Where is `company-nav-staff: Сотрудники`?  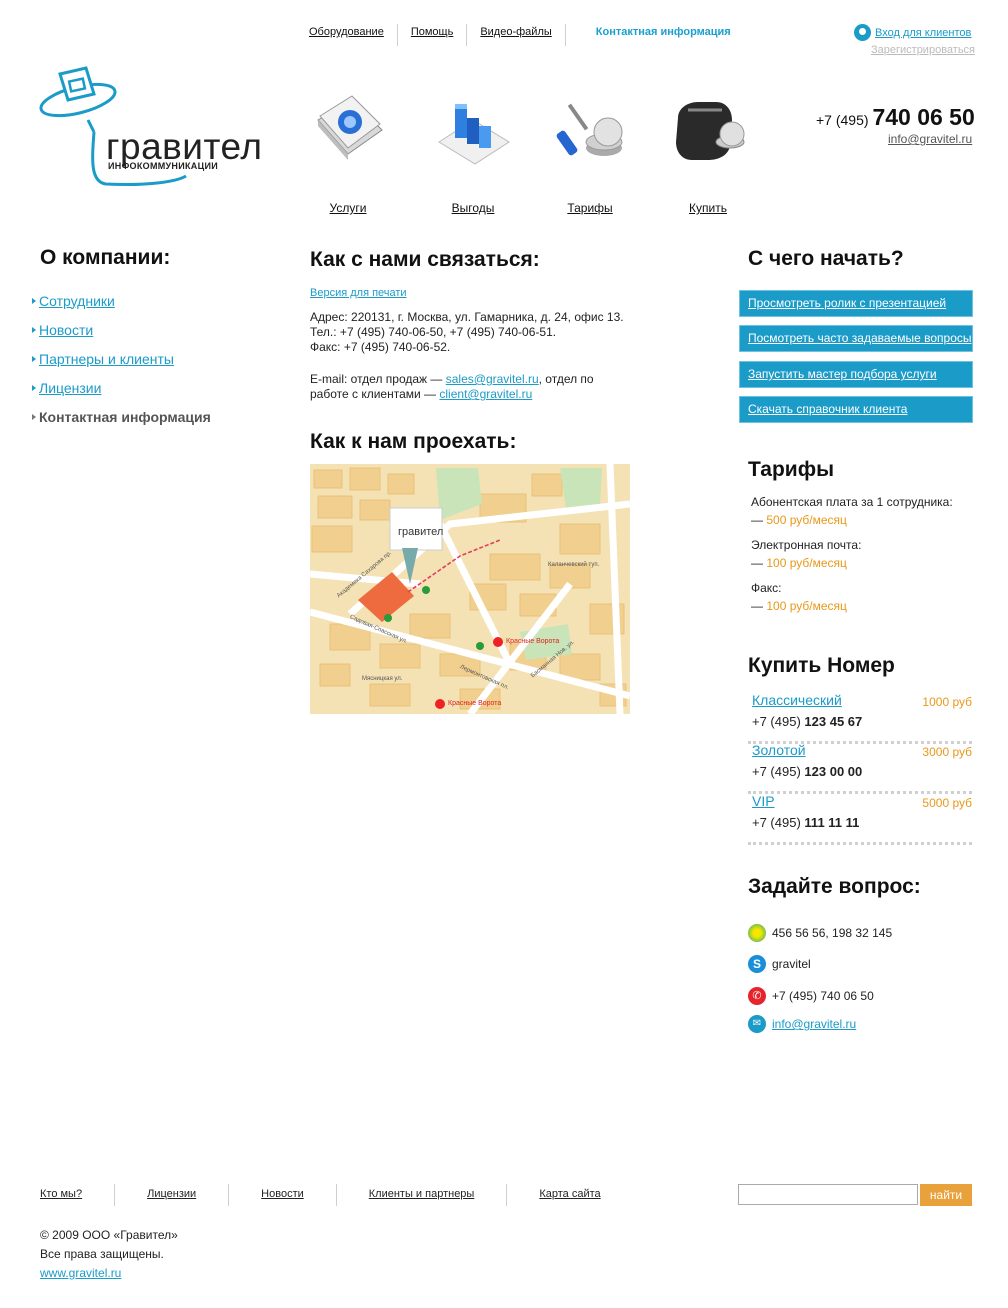
company-nav-staff: Сотрудники is located at coordinates (121, 300).